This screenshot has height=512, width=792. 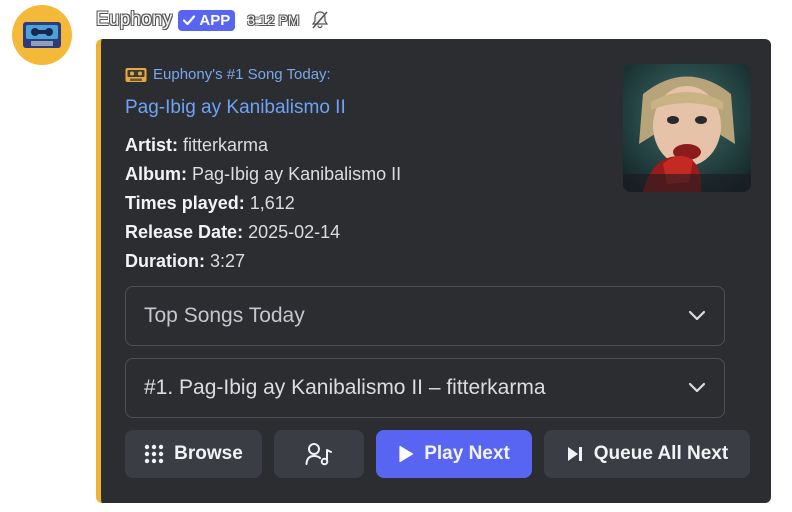 I want to click on album-cover-thumbnail, so click(x=687, y=128).